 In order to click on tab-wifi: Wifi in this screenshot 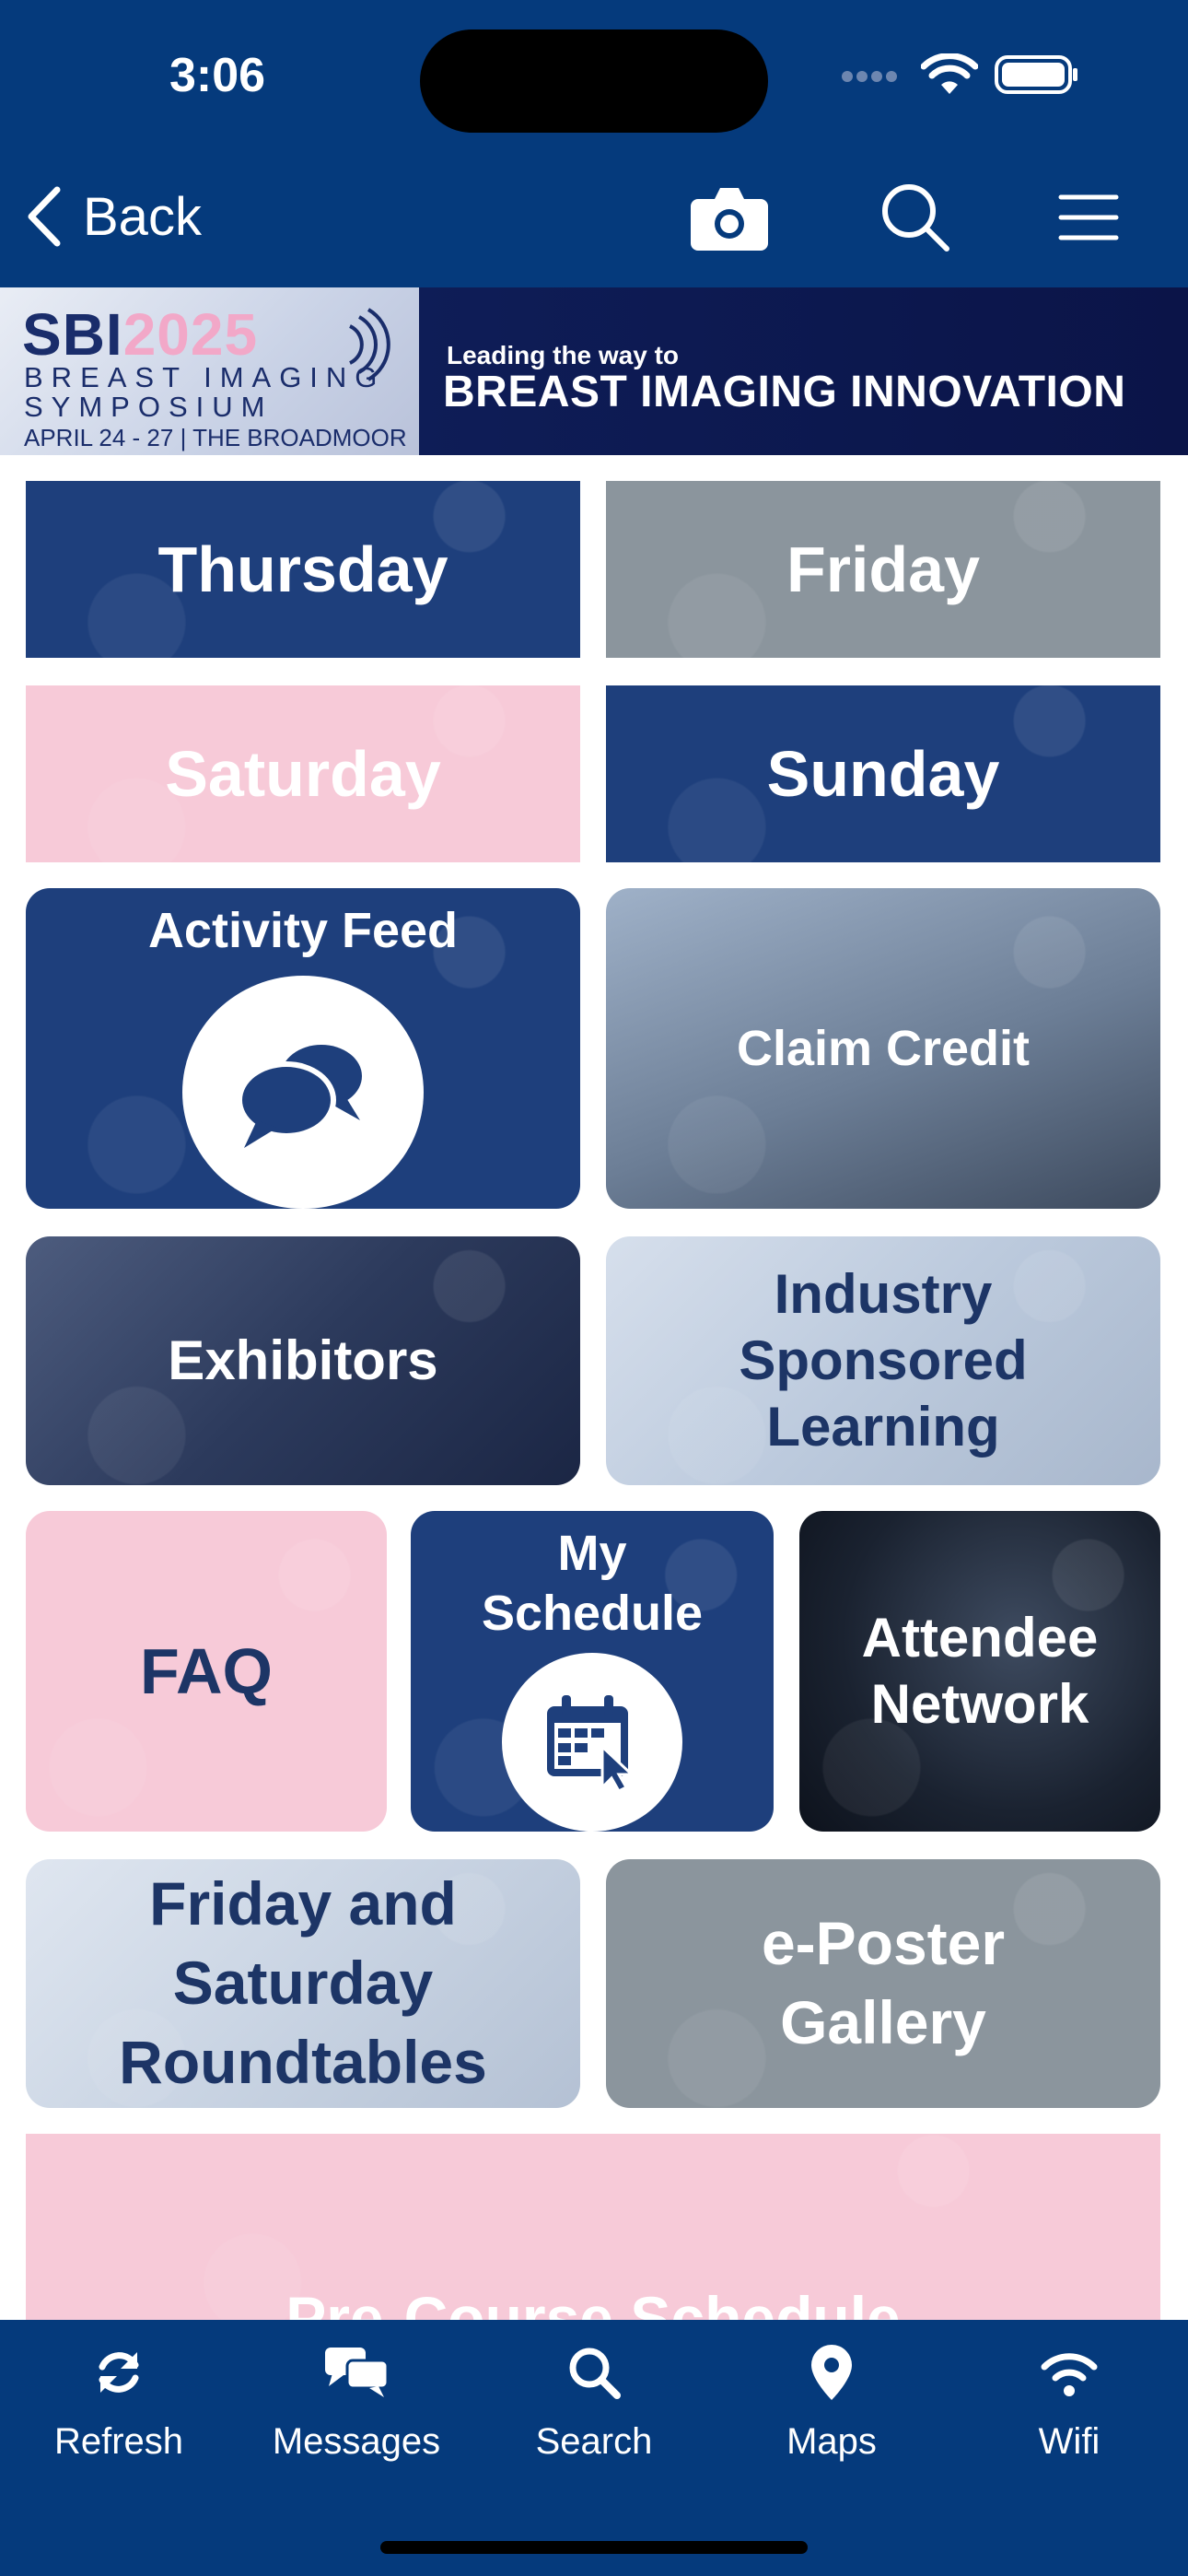, I will do `click(1069, 2409)`.